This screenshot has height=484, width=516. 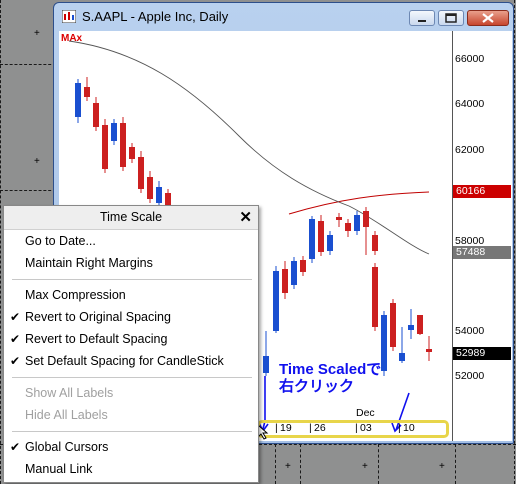 I want to click on menu-item-label: Show All Labels, so click(x=69, y=393).